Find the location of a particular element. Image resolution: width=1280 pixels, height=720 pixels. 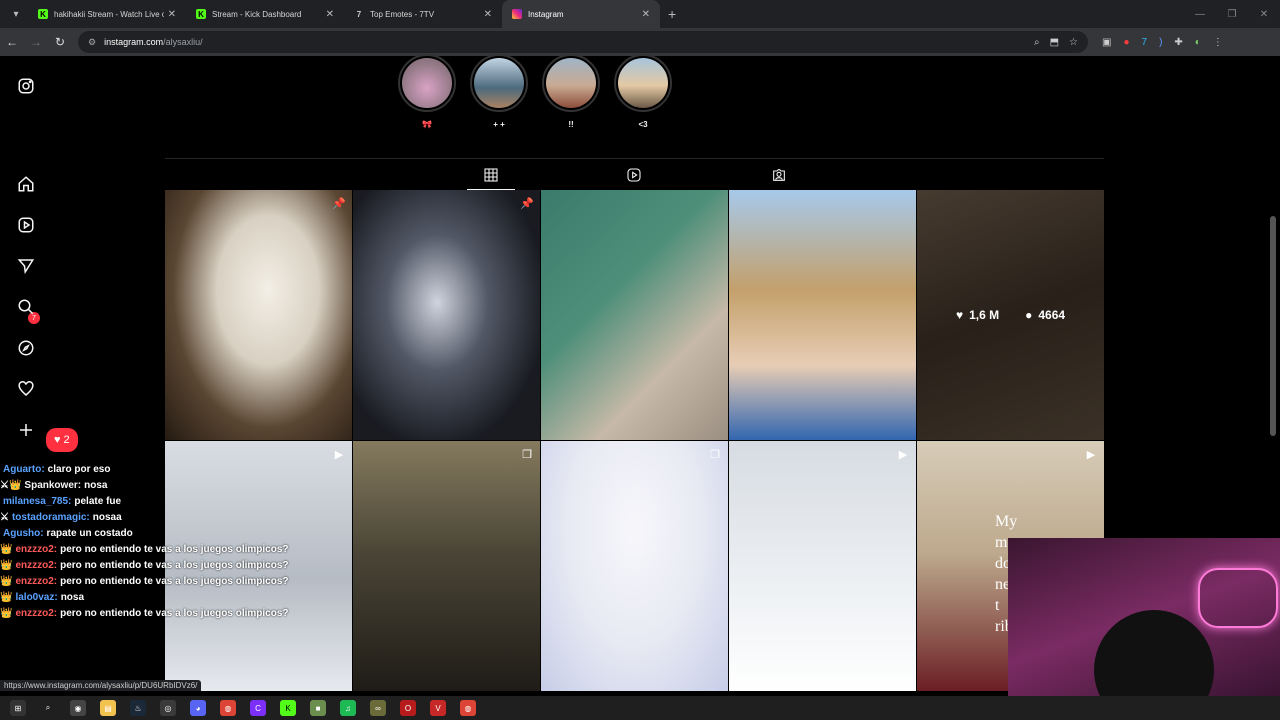

new-tab-button: + is located at coordinates (672, 14).